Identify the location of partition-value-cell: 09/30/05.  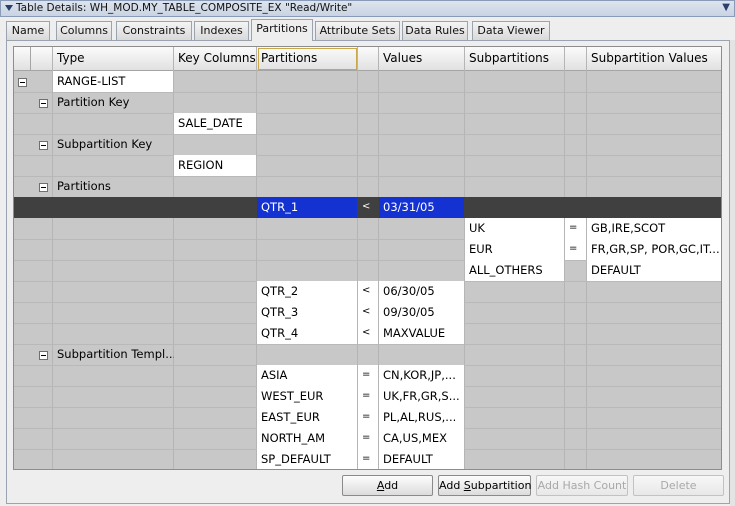
(421, 312).